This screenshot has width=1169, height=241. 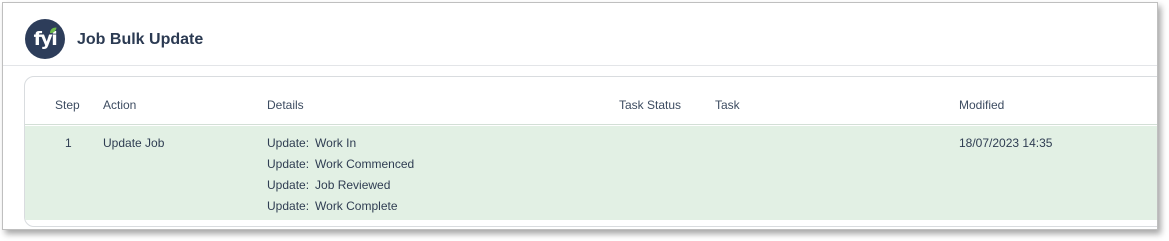 What do you see at coordinates (365, 164) in the screenshot?
I see `detail-value: Work Commenced` at bounding box center [365, 164].